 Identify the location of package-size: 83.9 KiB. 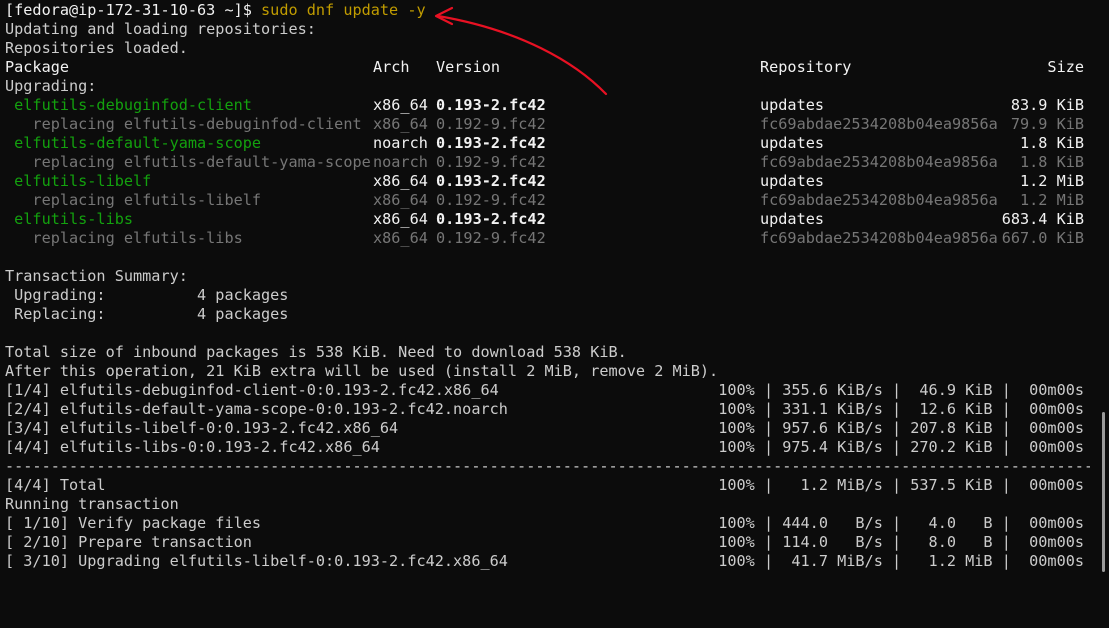
(1042, 105).